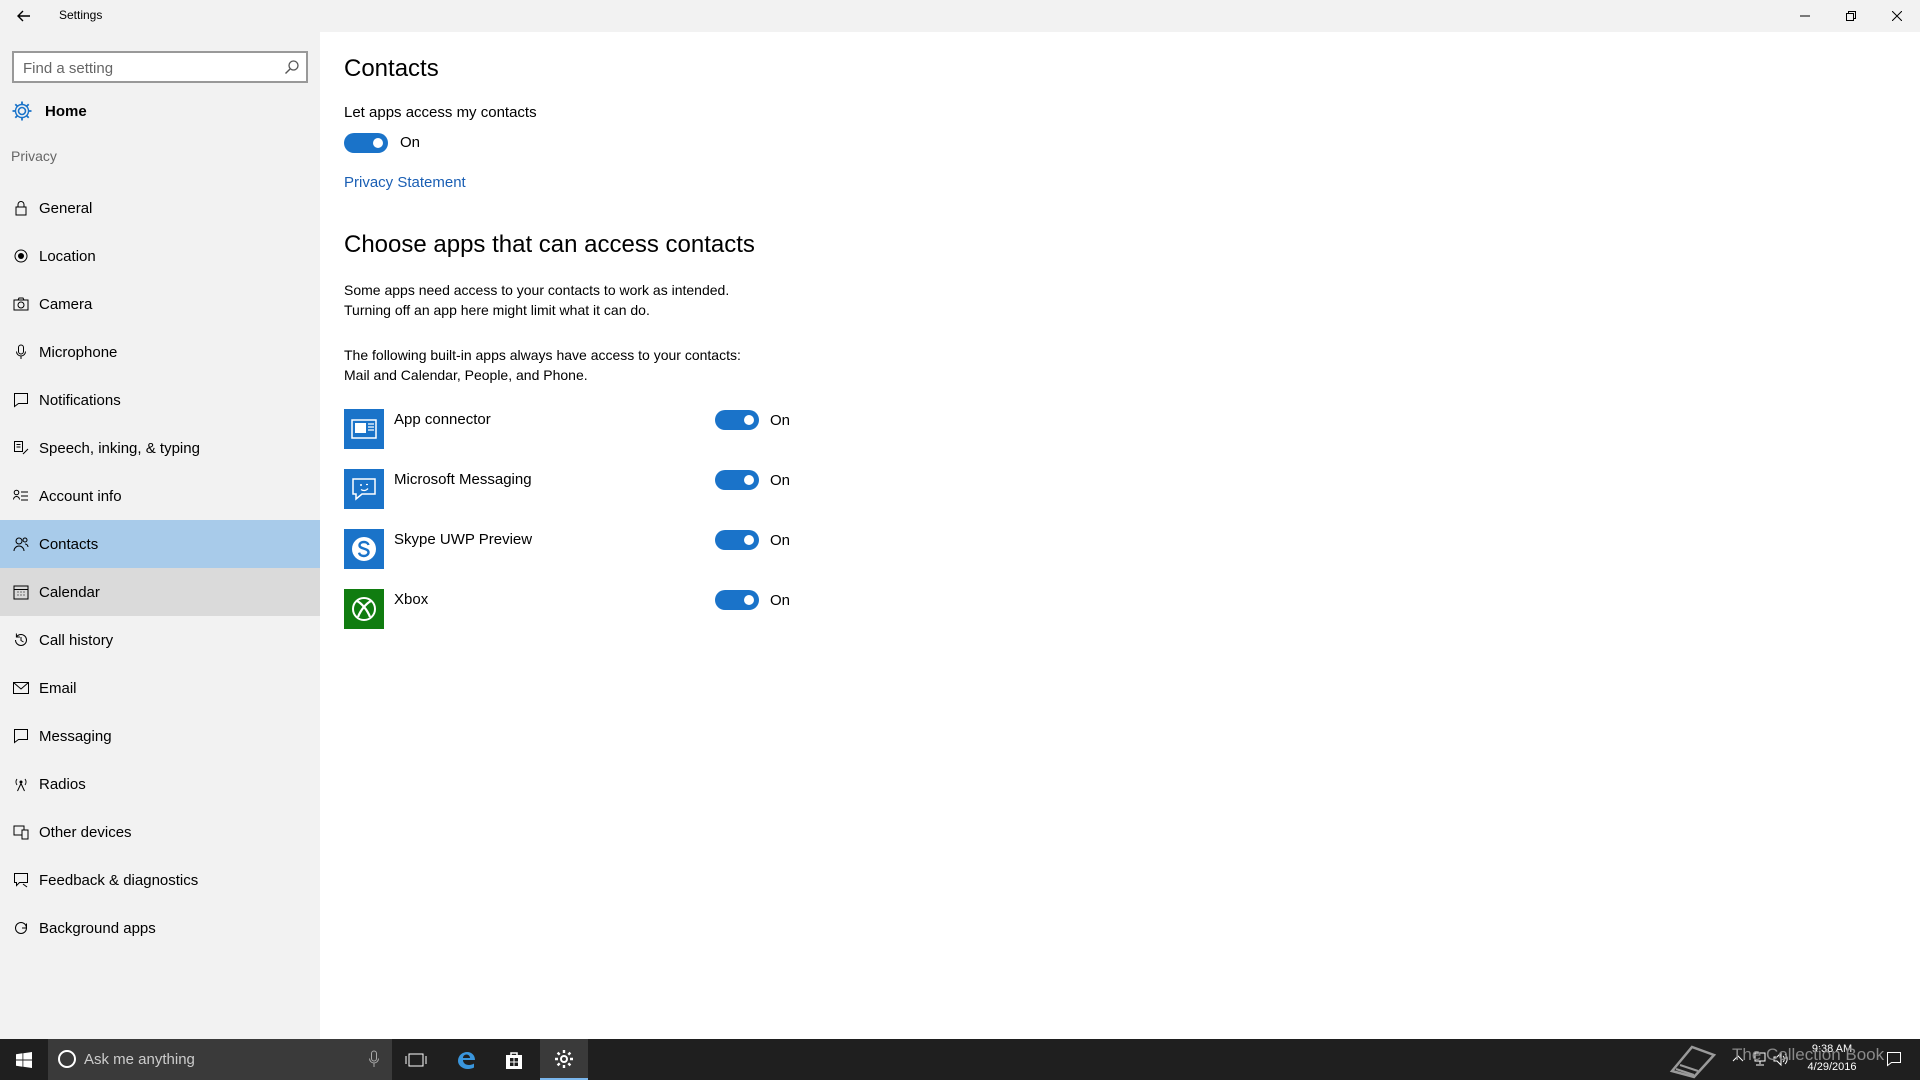  Describe the element at coordinates (85, 832) in the screenshot. I see `sidebar-item-label: Other devices` at that location.